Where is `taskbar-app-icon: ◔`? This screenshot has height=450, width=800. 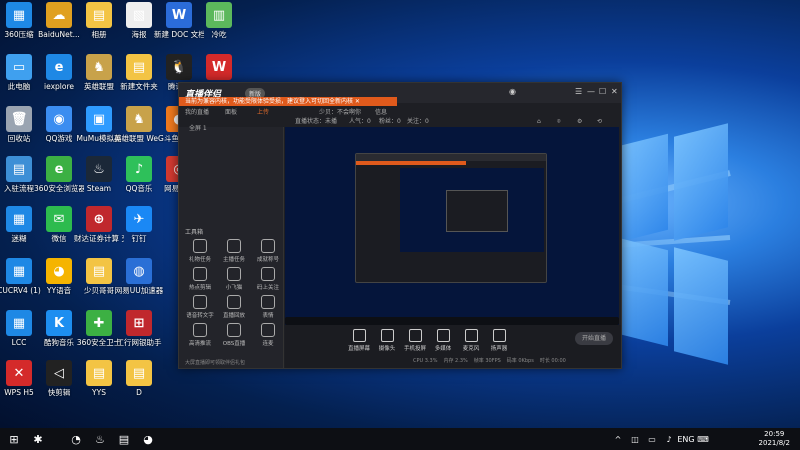 taskbar-app-icon: ◔ is located at coordinates (76, 439).